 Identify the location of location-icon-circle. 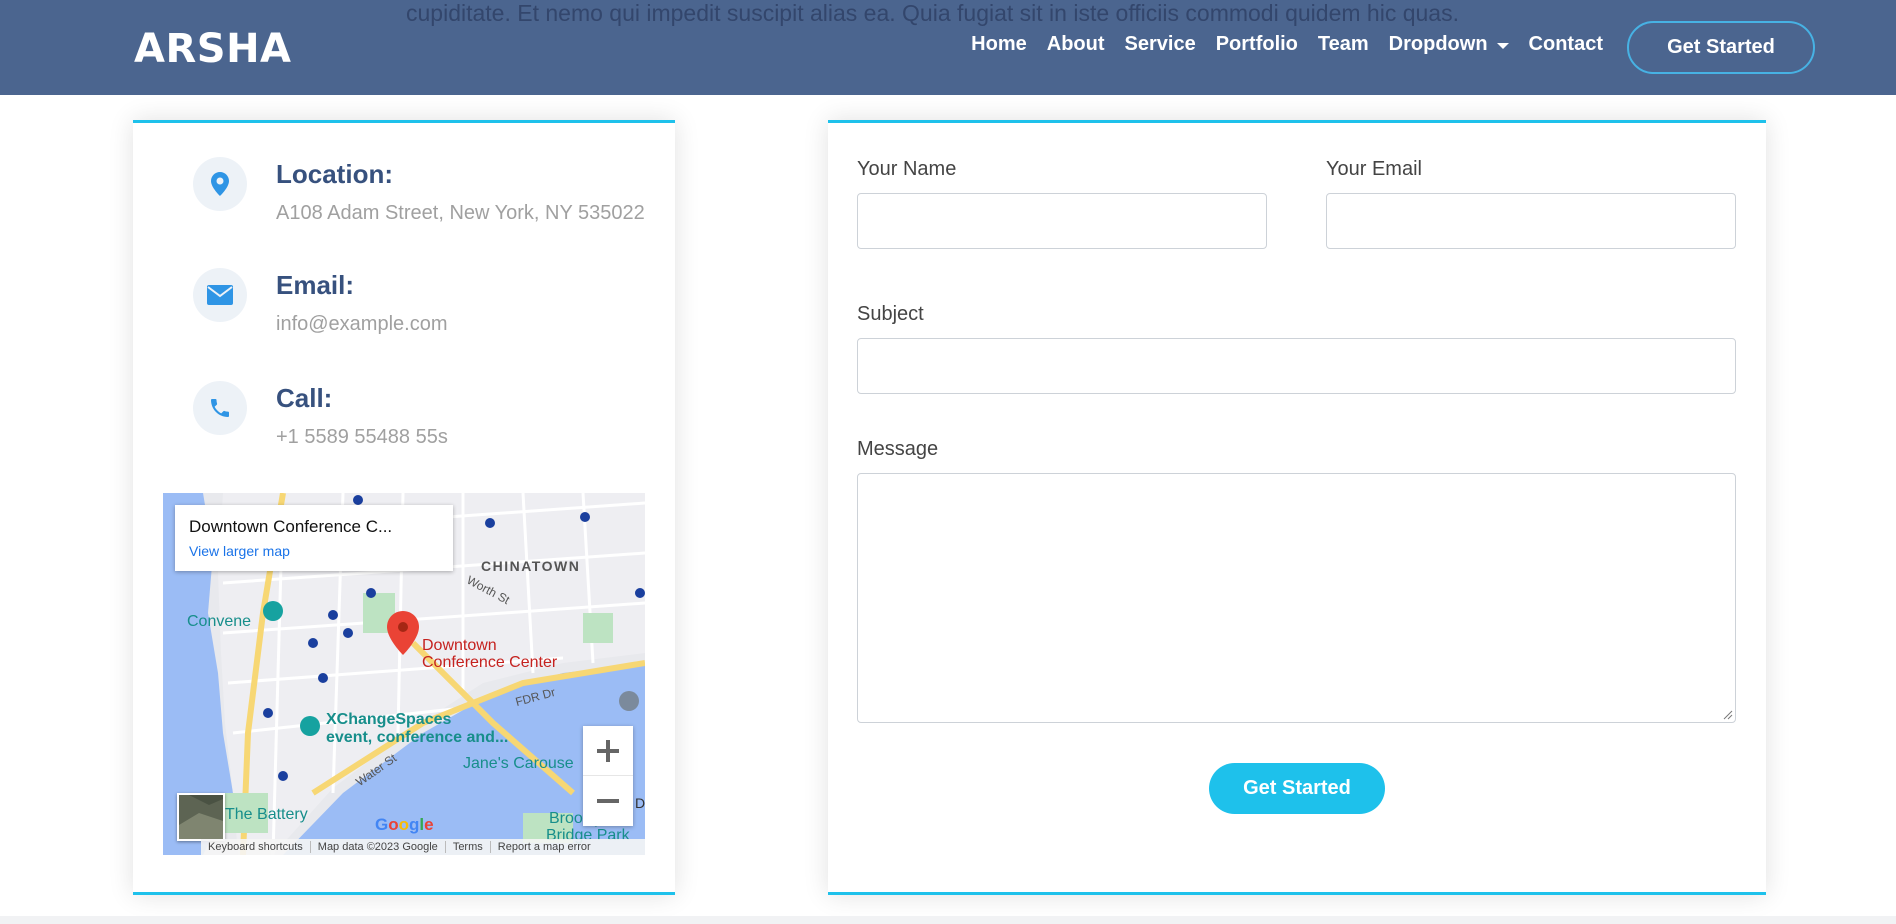
(220, 184).